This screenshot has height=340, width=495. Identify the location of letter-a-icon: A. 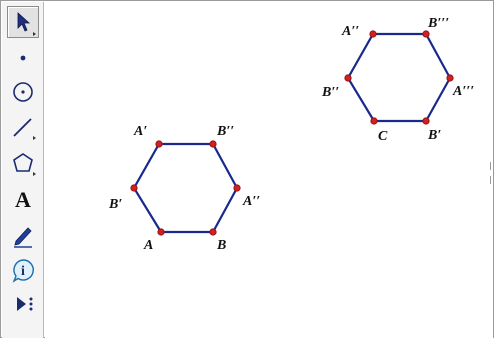
(23, 199).